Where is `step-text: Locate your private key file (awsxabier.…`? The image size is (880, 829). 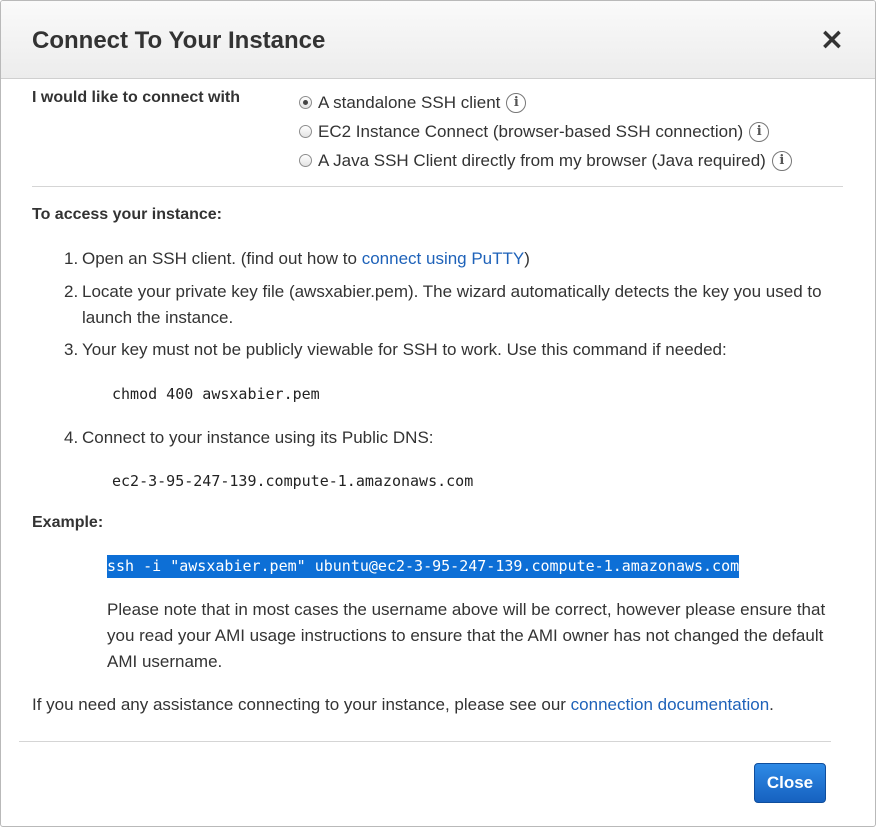 step-text: Locate your private key file (awsxabier.… is located at coordinates (452, 304).